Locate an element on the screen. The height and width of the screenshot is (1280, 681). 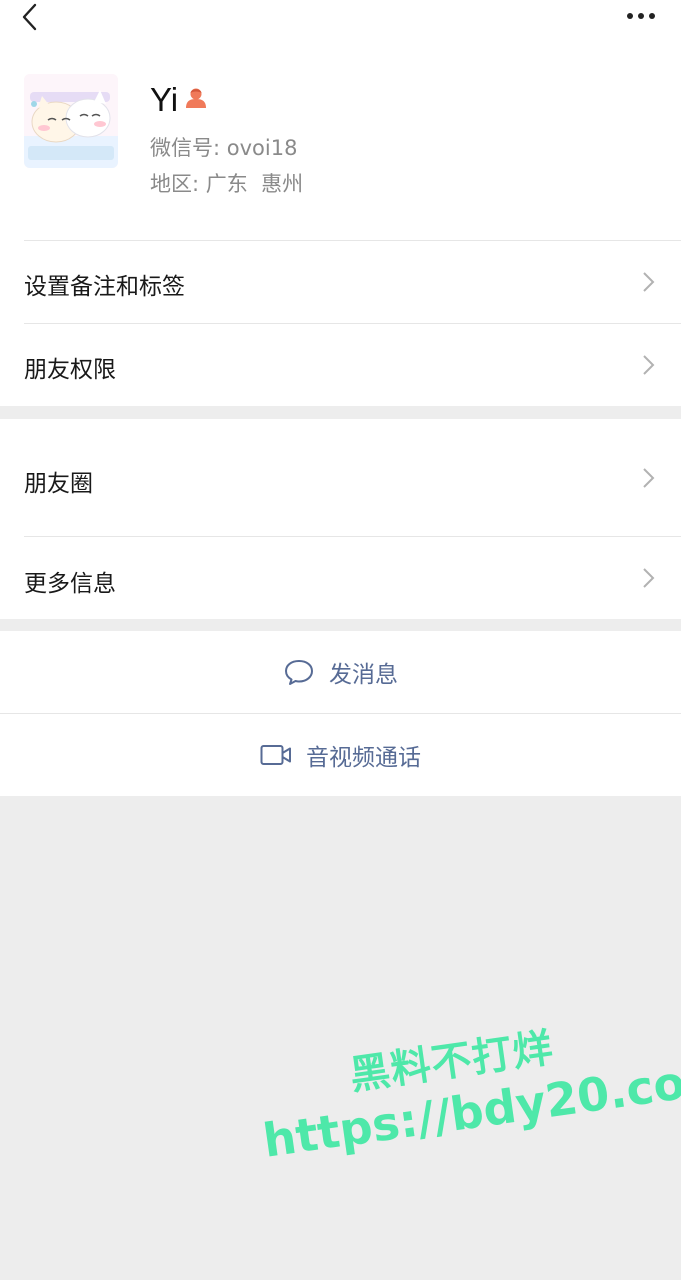
female-icon is located at coordinates (196, 98).